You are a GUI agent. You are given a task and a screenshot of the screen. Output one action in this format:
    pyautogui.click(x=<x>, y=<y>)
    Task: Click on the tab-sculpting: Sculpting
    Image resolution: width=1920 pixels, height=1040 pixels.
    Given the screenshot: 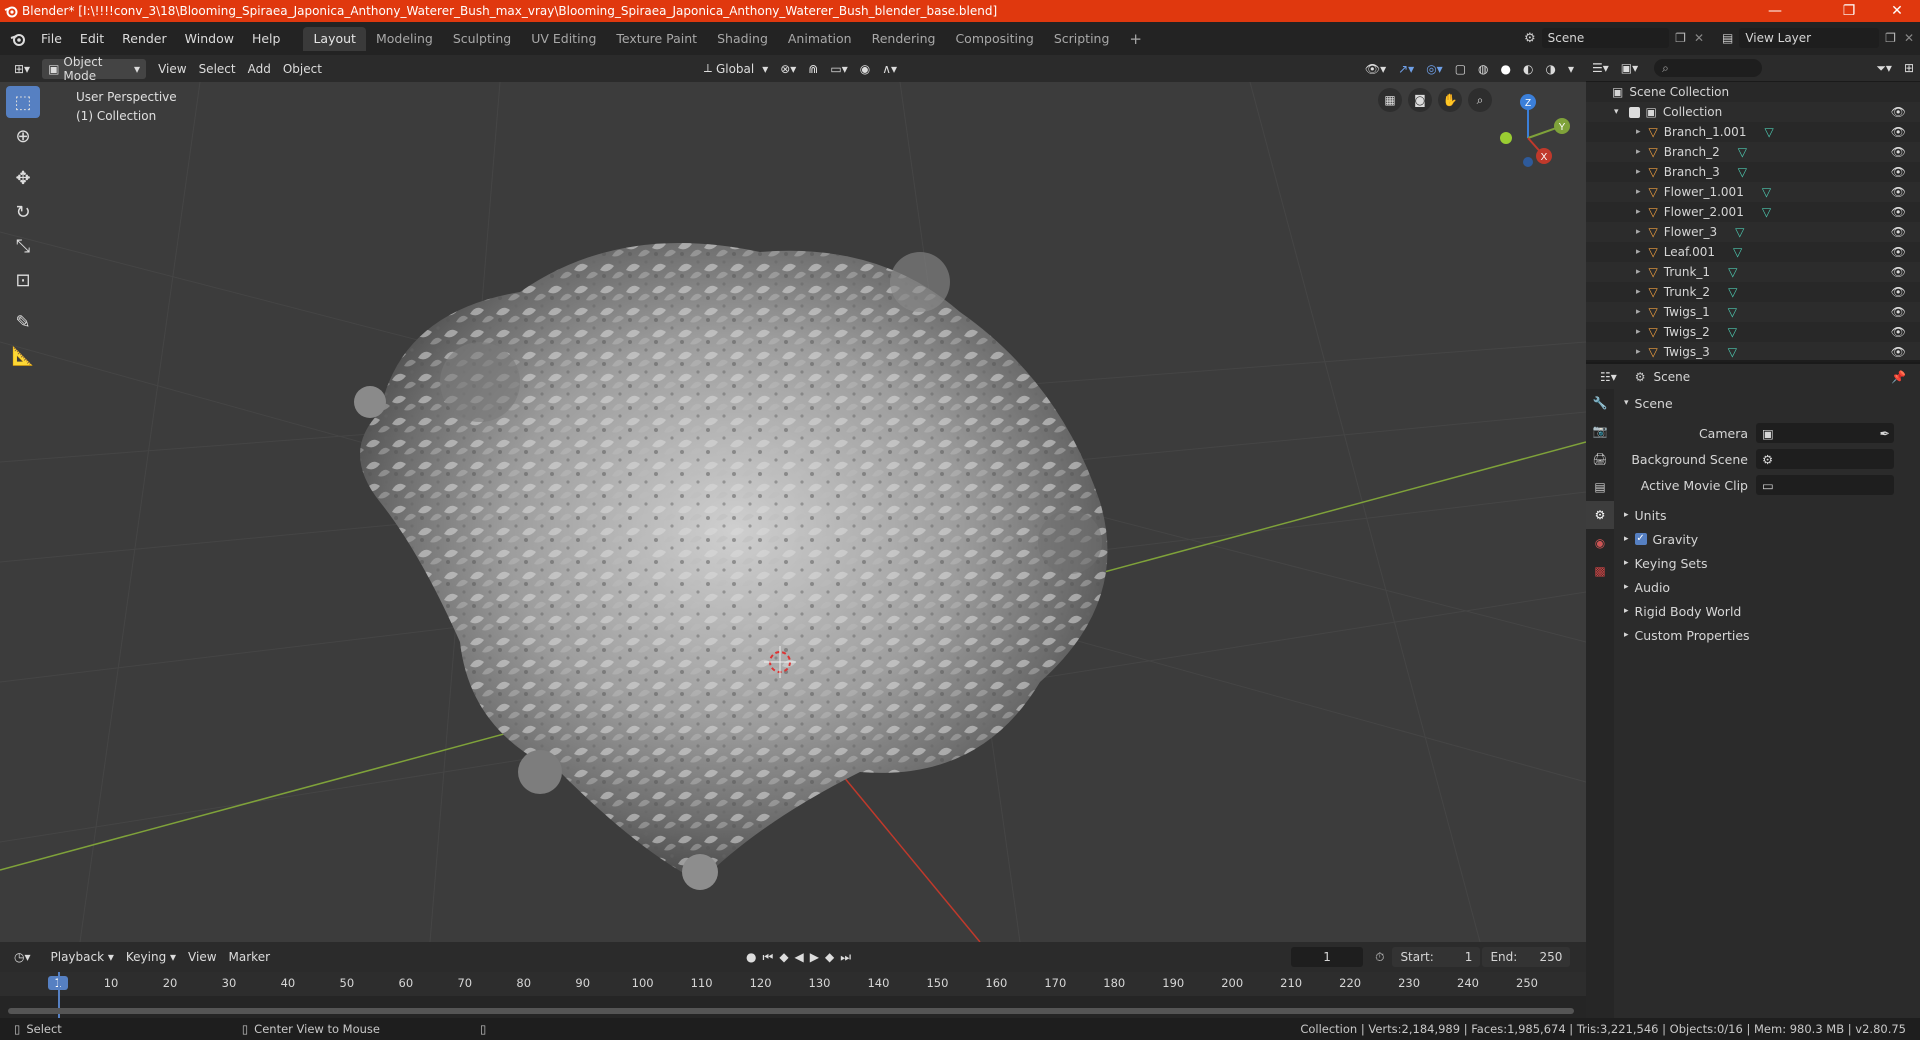 What is the action you would take?
    pyautogui.click(x=482, y=39)
    